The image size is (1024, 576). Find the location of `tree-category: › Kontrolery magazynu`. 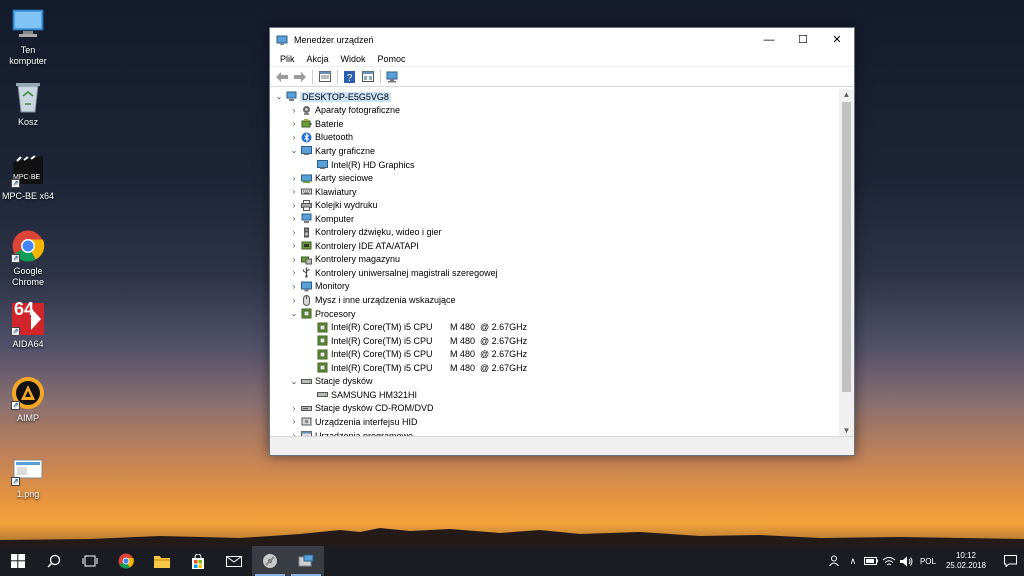

tree-category: › Kontrolery magazynu is located at coordinates (344, 260).